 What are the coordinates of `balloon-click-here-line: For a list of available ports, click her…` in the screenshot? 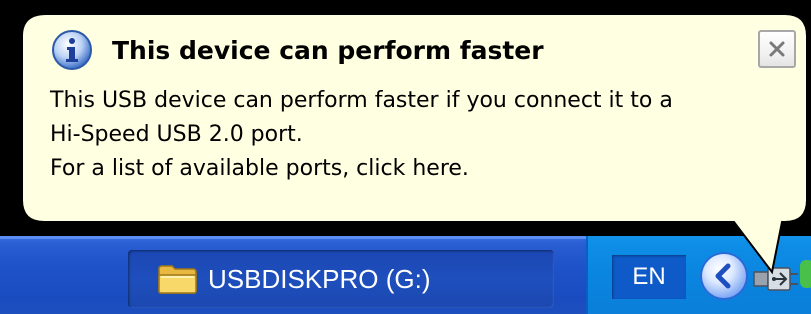 It's located at (415, 169).